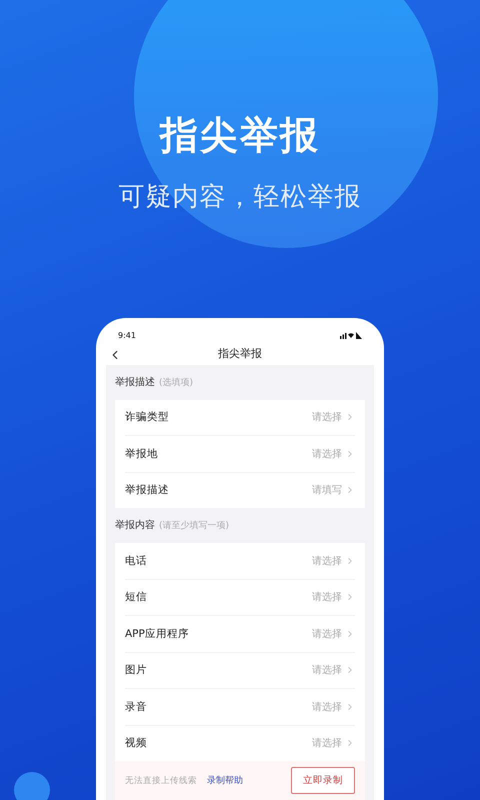  What do you see at coordinates (333, 490) in the screenshot?
I see `select-field: 请填写` at bounding box center [333, 490].